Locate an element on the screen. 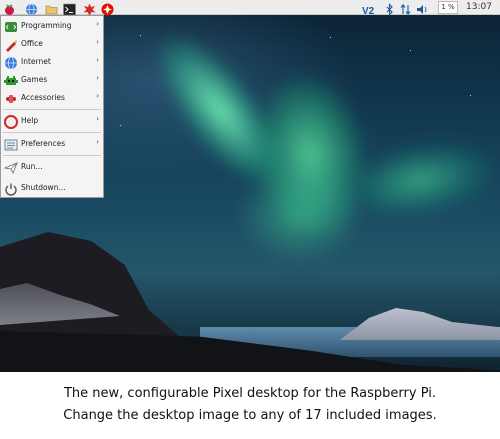 Image resolution: width=500 pixels, height=439 pixels. raspberry-icon is located at coordinates (9, 8).